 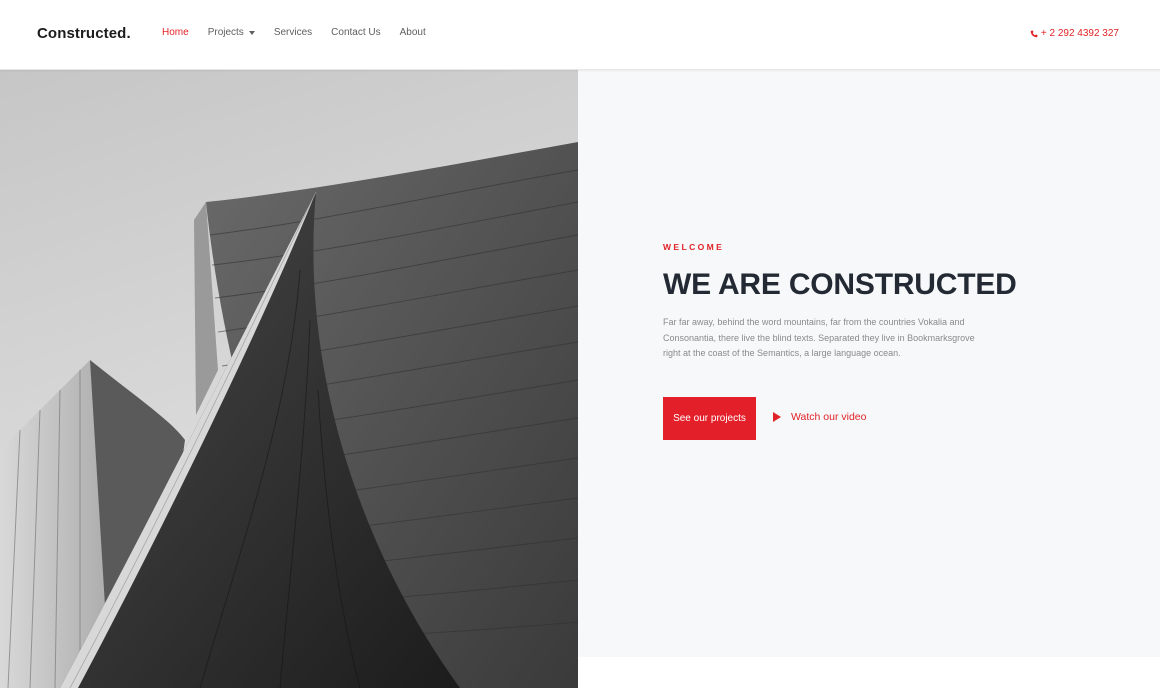 What do you see at coordinates (709, 418) in the screenshot?
I see `see-projects-button: See our projects` at bounding box center [709, 418].